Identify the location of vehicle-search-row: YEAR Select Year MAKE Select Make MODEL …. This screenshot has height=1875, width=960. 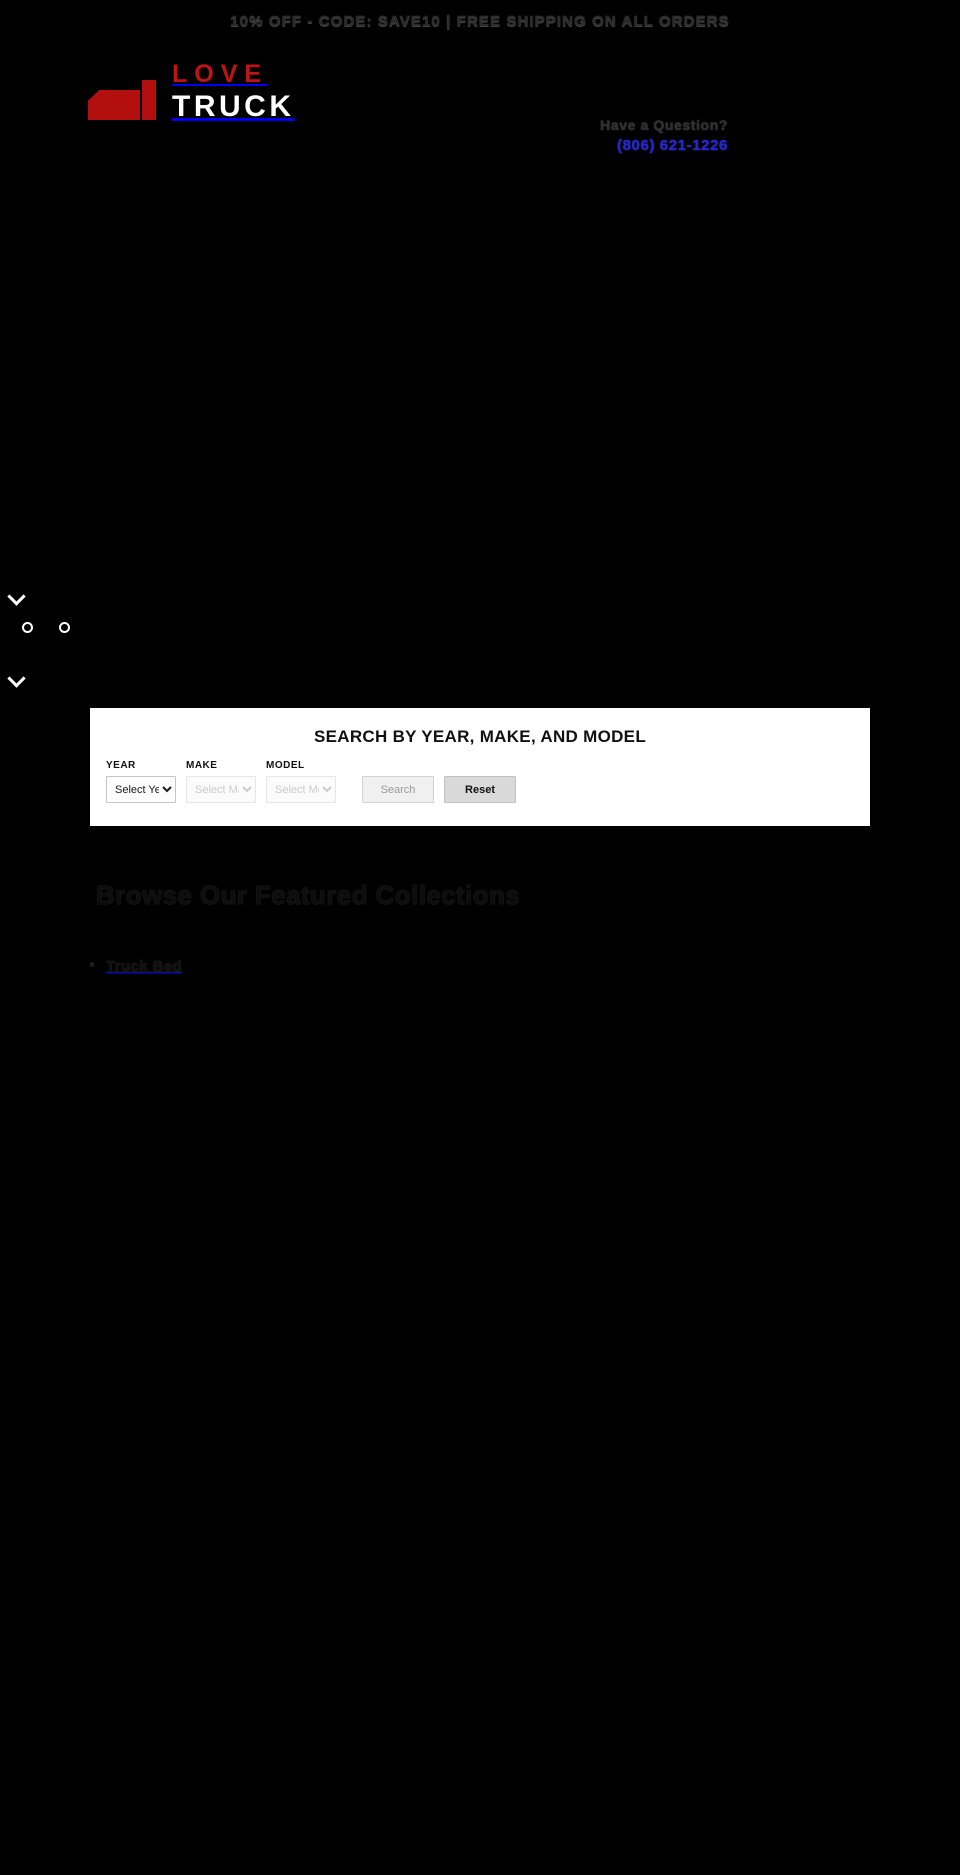
(480, 775).